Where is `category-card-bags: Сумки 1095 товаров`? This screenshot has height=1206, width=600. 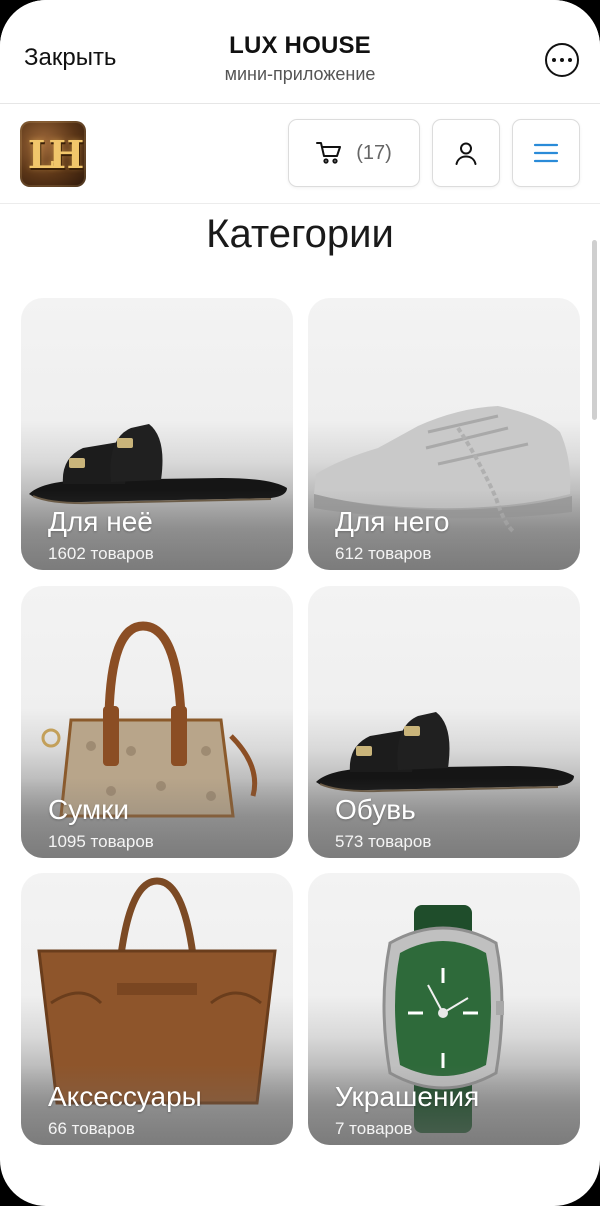 category-card-bags: Сумки 1095 товаров is located at coordinates (157, 722).